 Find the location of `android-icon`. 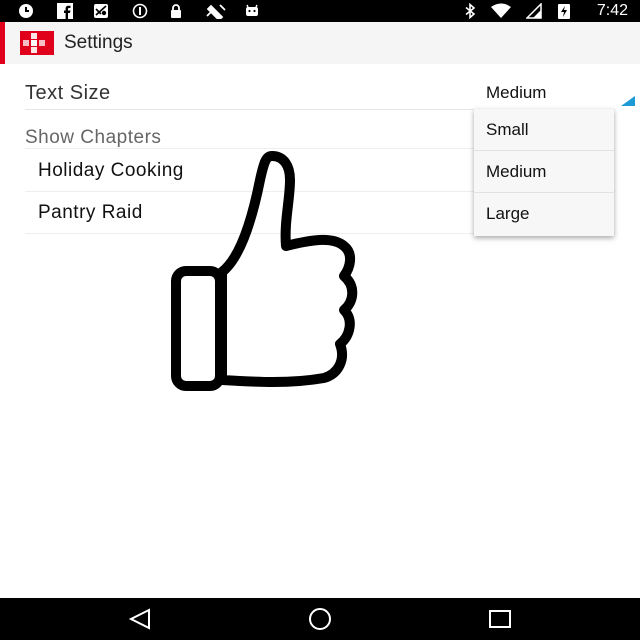

android-icon is located at coordinates (252, 10).